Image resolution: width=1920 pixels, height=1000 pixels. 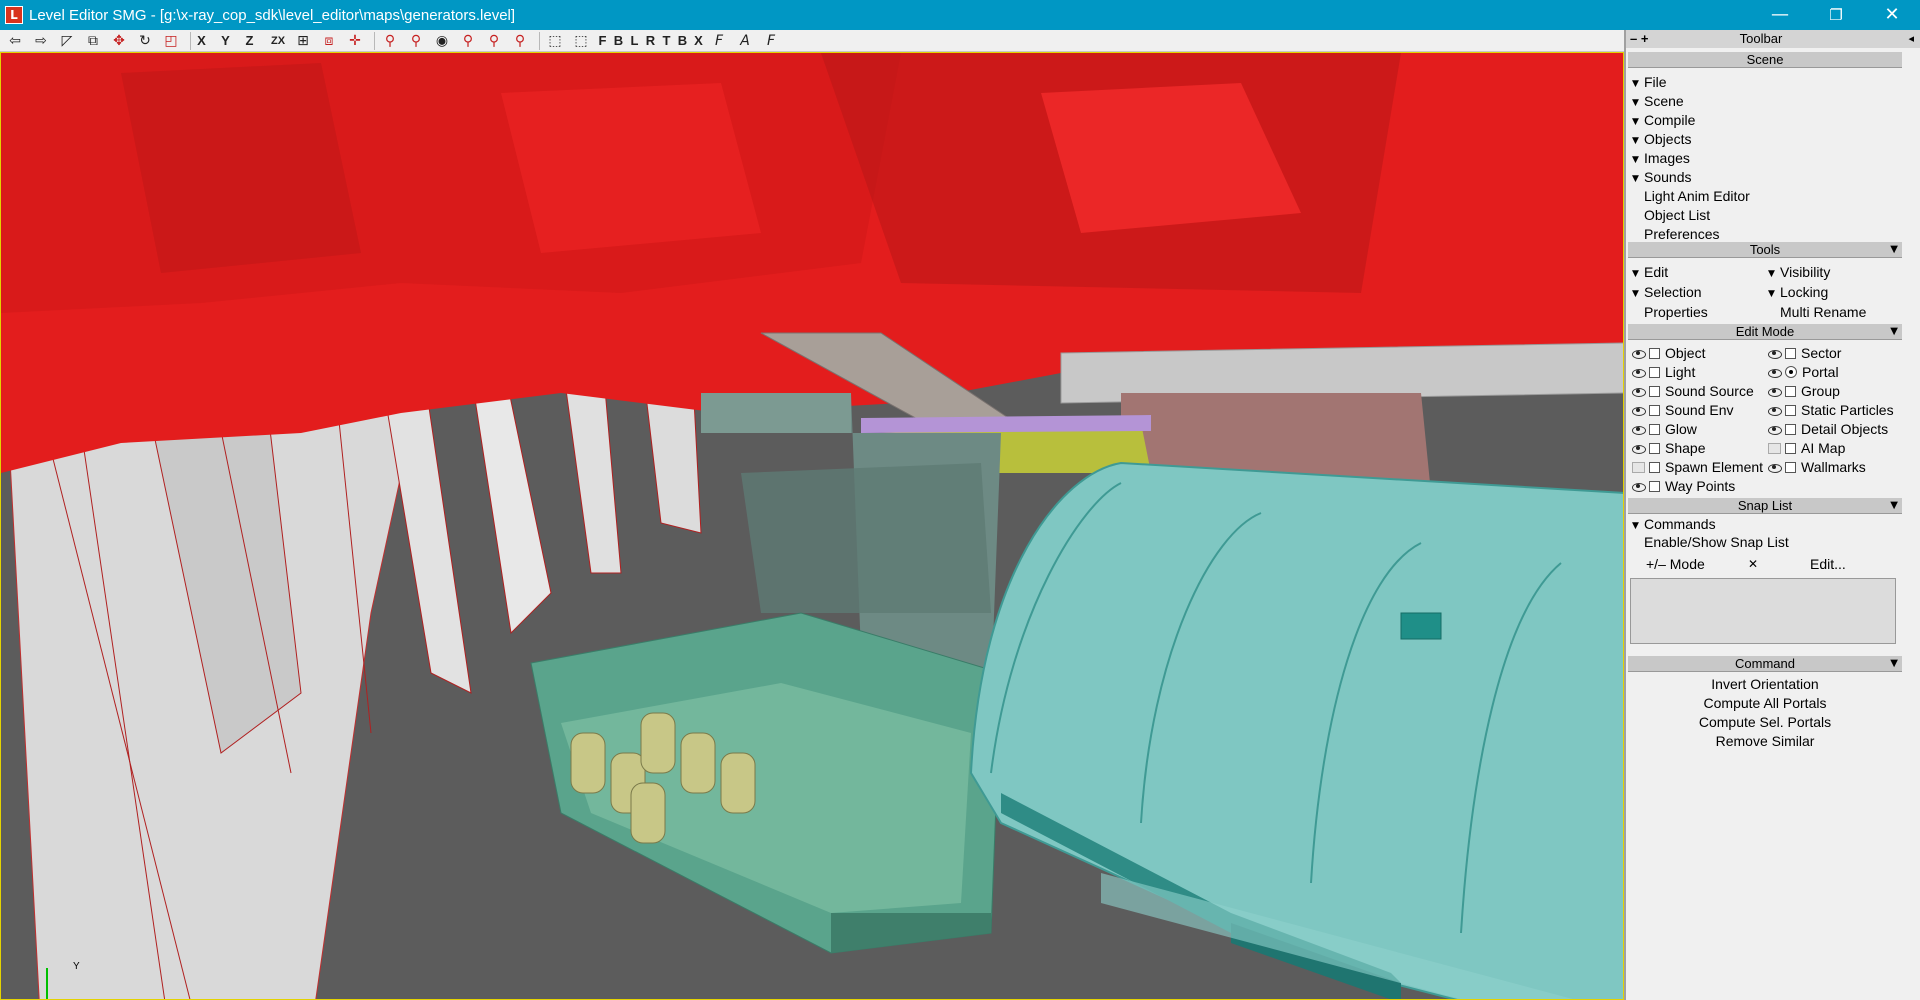 I want to click on csg-icon: ⊞, so click(x=303, y=41).